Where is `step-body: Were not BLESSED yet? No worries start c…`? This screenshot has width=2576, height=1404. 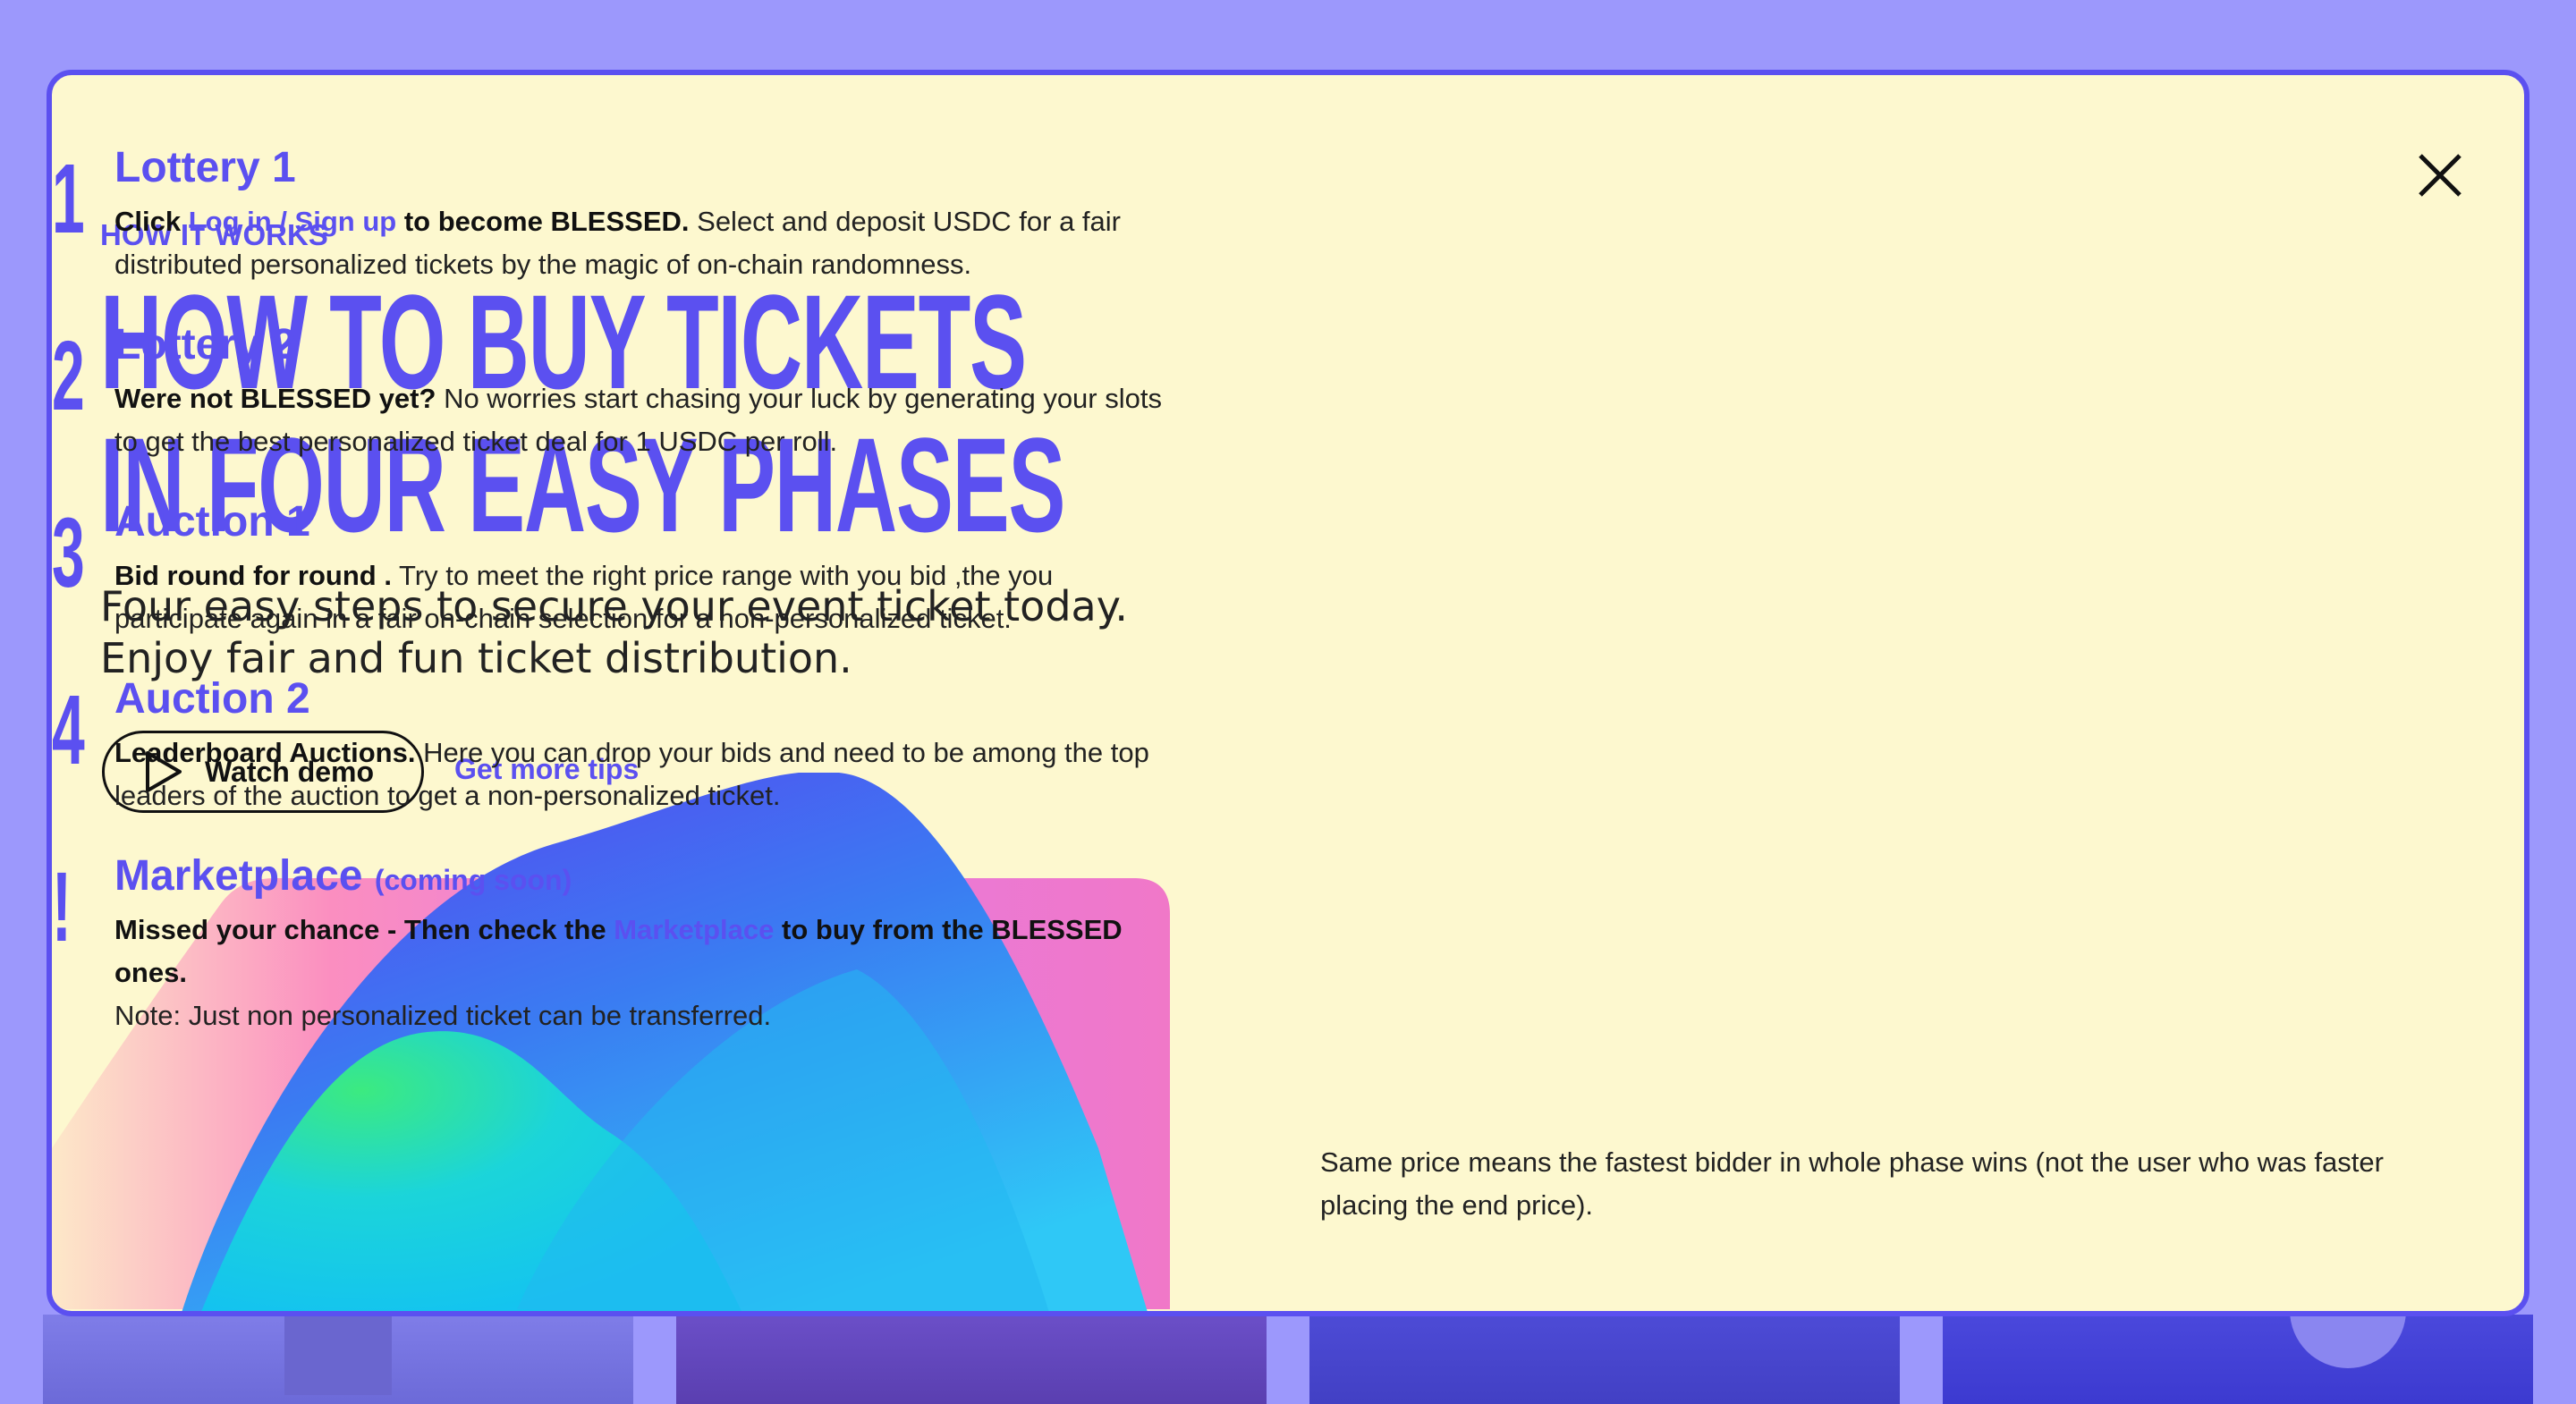
step-body: Were not BLESSED yet? No worries start c… is located at coordinates (646, 420).